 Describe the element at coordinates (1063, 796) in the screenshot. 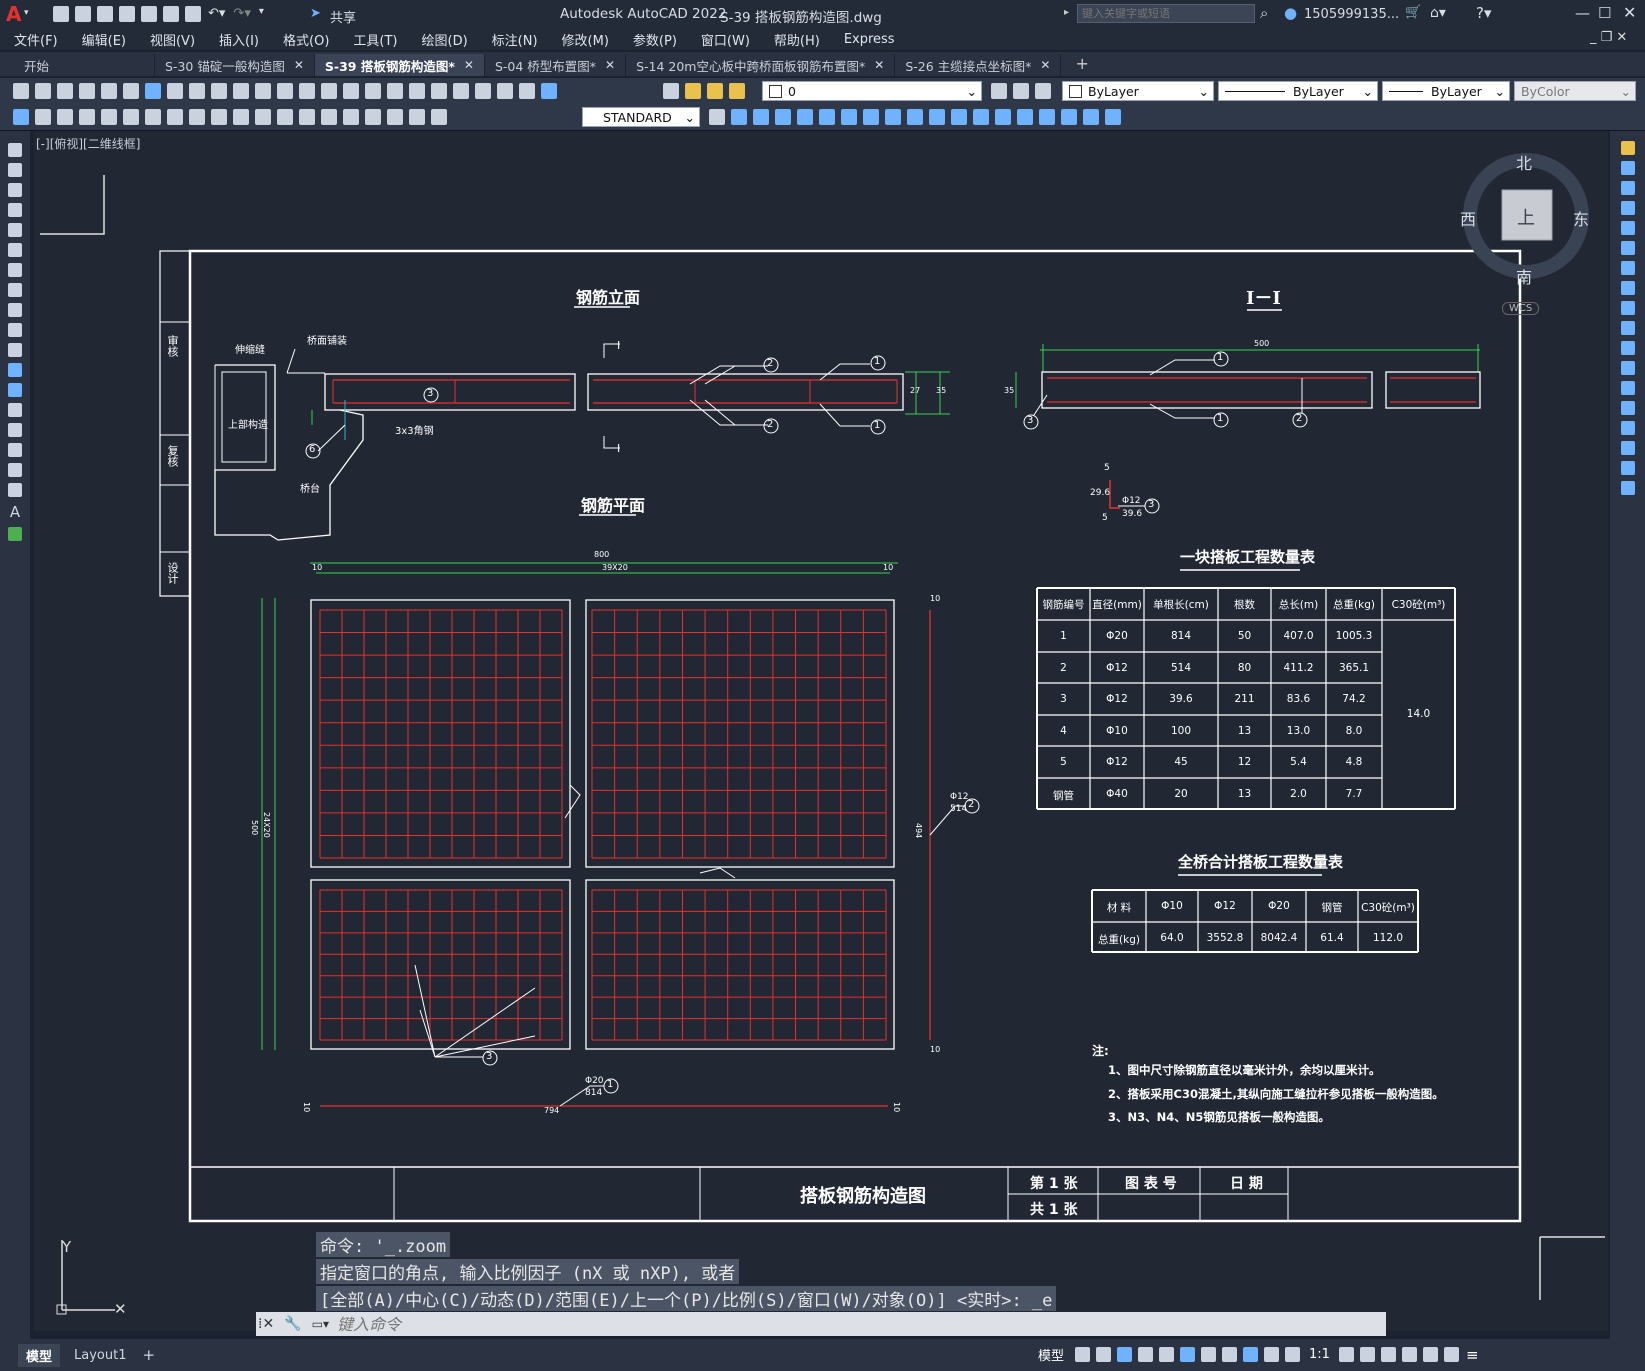

I see `table1-cell: 钢管` at that location.